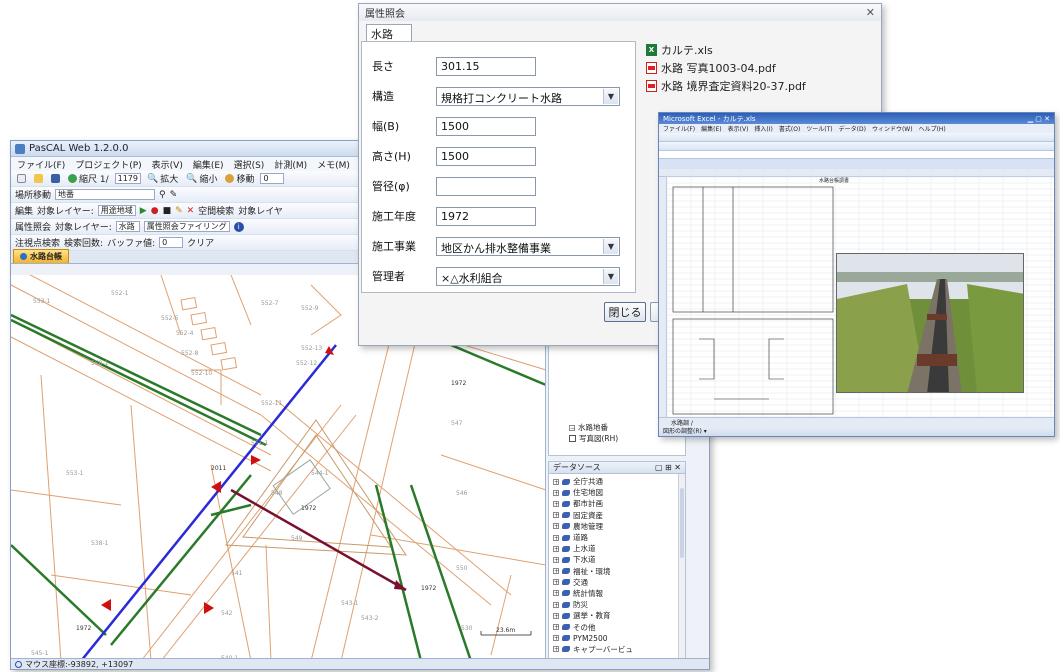  I want to click on layer-item: 写真図(RH), so click(591, 438).